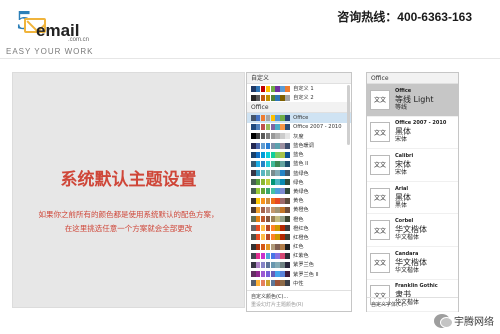 The width and height of the screenshot is (500, 334). What do you see at coordinates (306, 274) in the screenshot?
I see `color-scheme-label: 紫罗兰色 II` at bounding box center [306, 274].